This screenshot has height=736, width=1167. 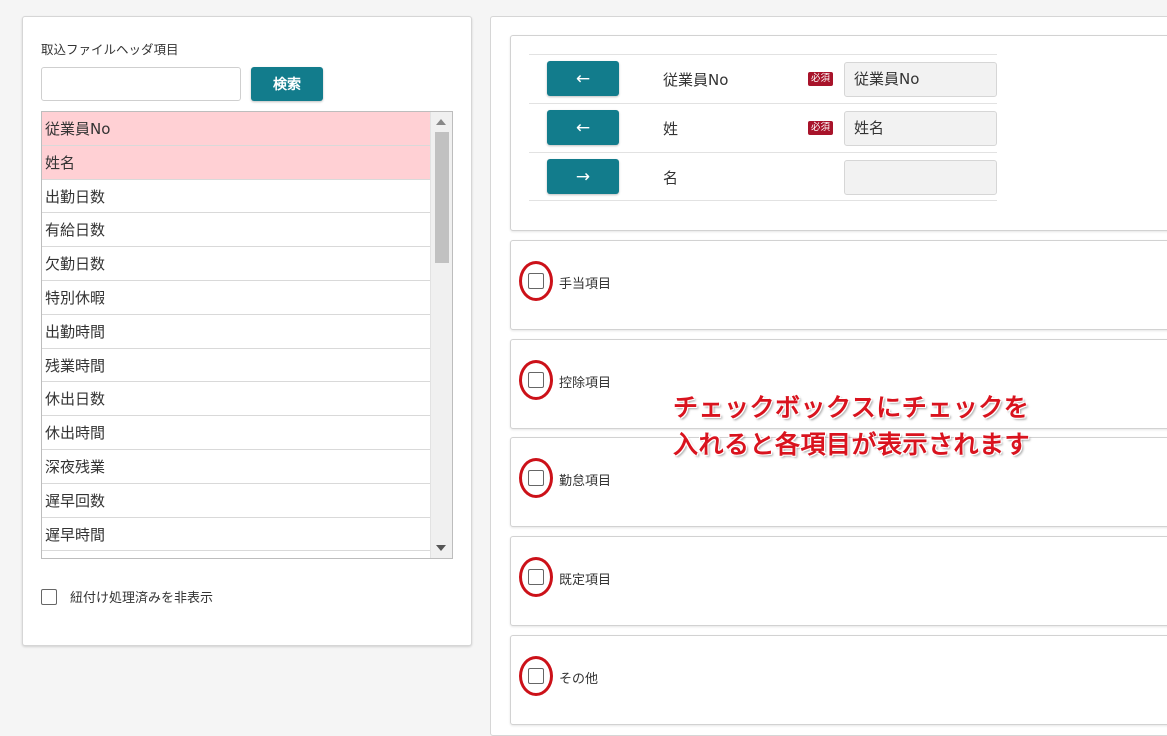 I want to click on list-item: 姓名, so click(x=236, y=162).